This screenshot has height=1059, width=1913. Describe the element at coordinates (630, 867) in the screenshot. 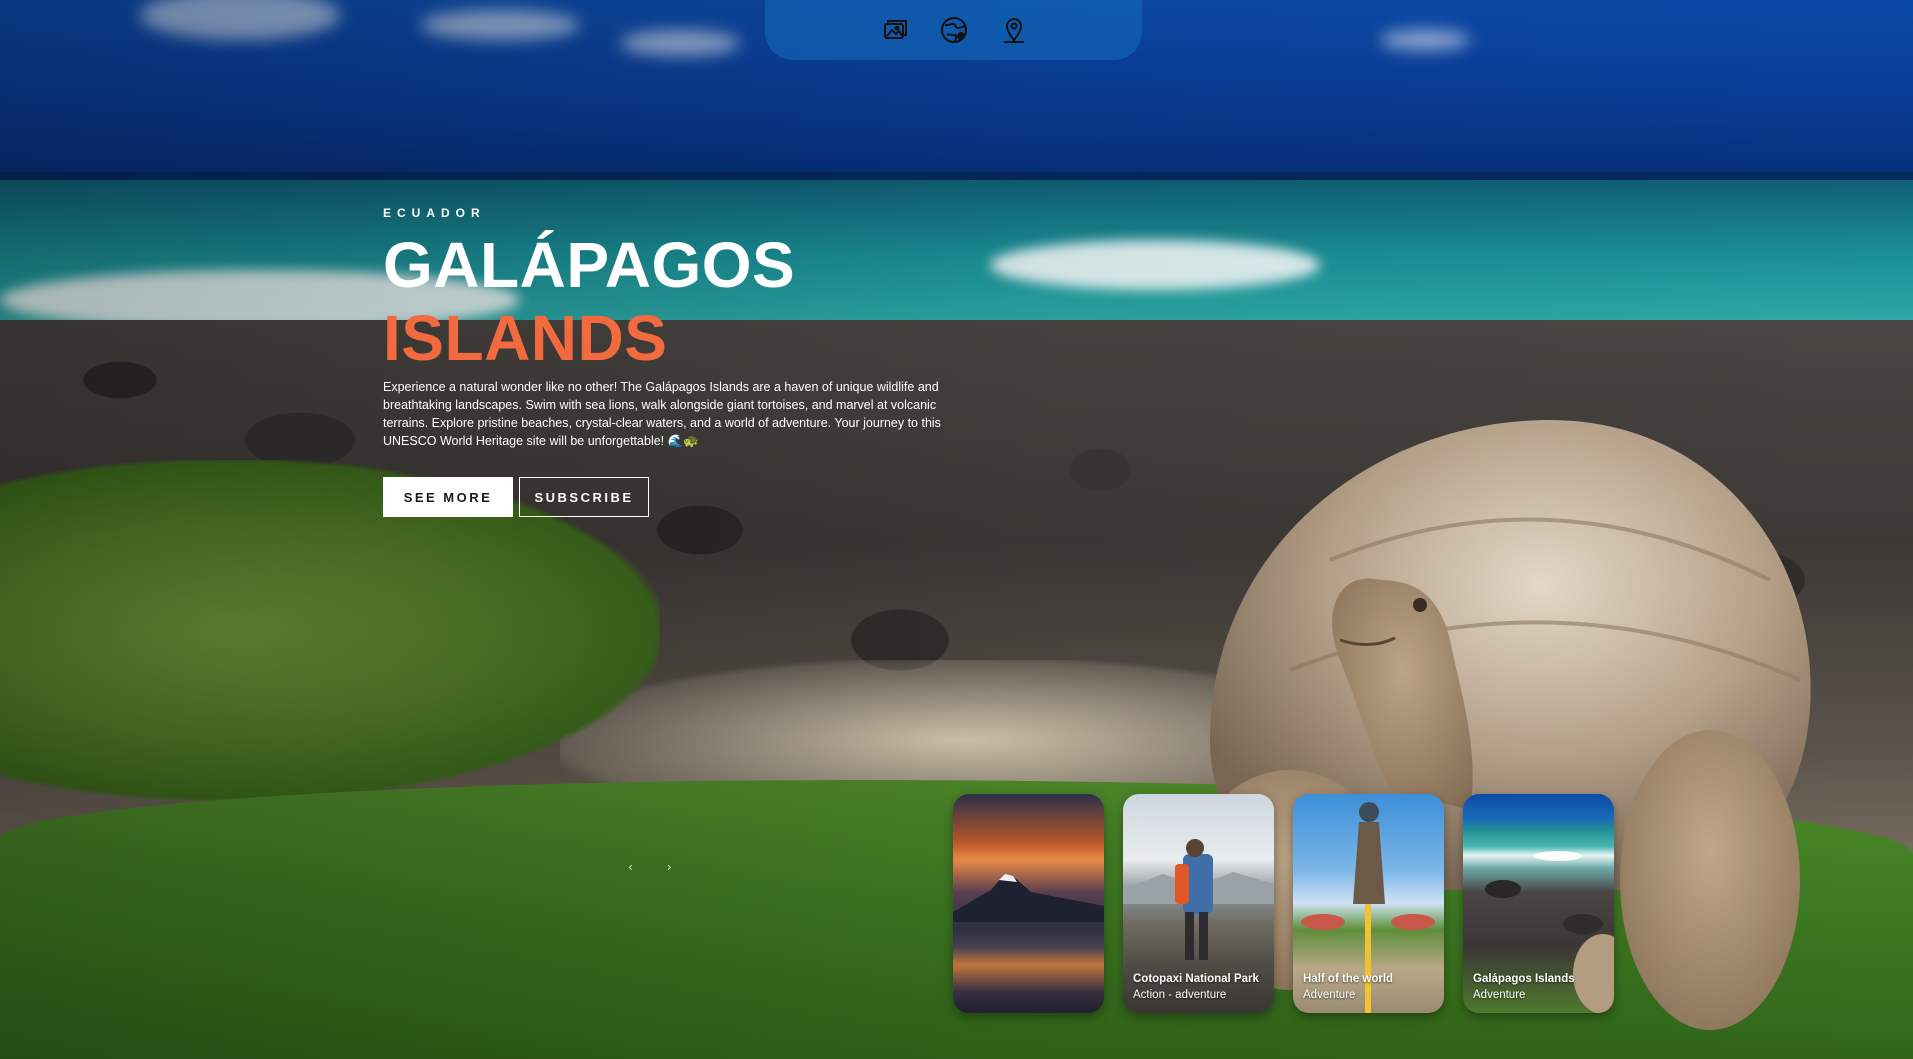

I see `chevron-left-icon: ‹` at that location.